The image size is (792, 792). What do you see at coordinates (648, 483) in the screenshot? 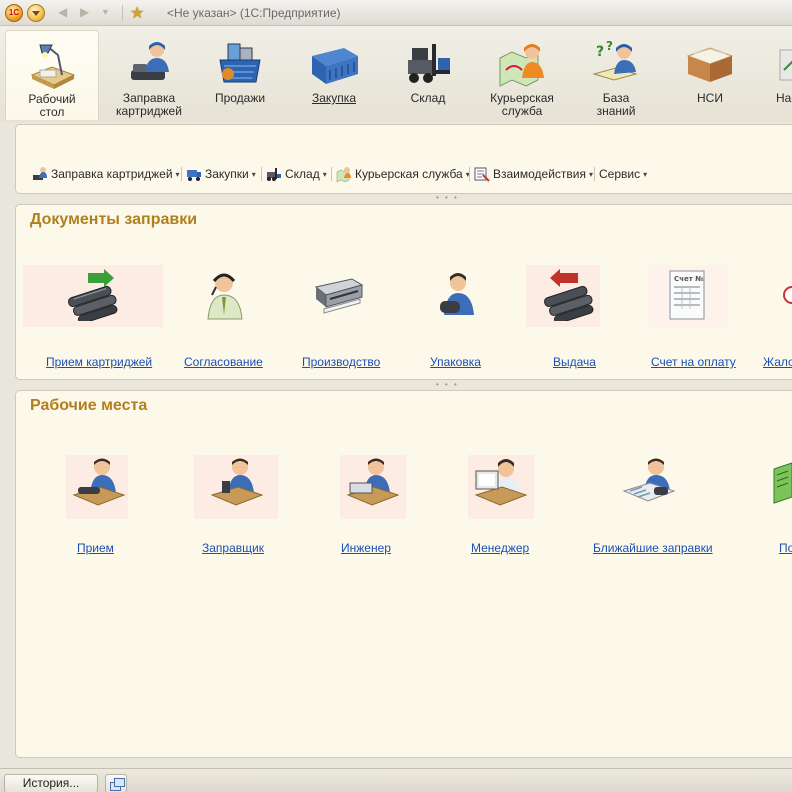
I see `nearest-refills-icon` at bounding box center [648, 483].